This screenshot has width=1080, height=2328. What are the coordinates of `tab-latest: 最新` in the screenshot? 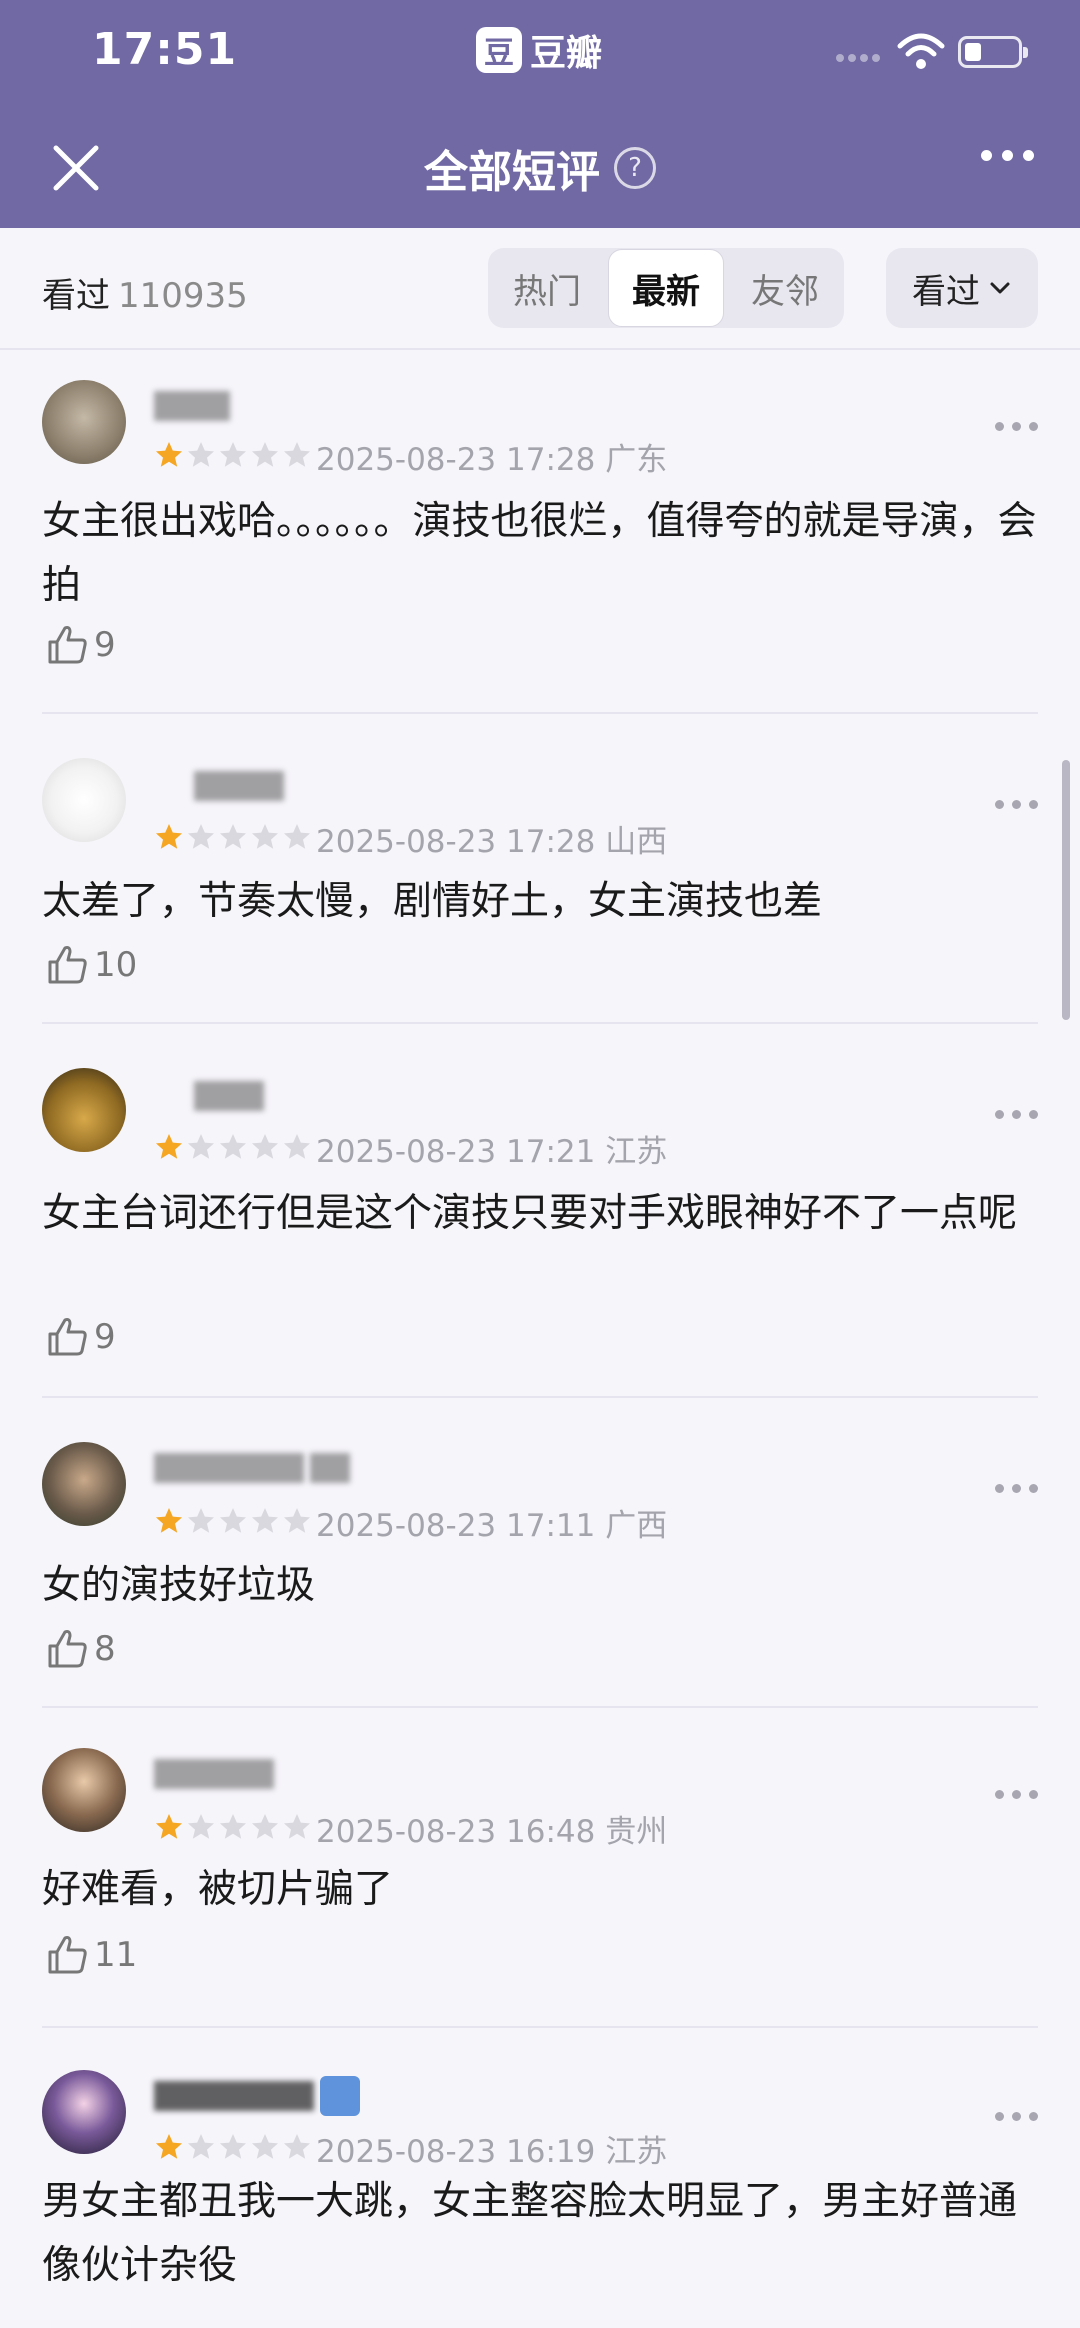 It's located at (666, 288).